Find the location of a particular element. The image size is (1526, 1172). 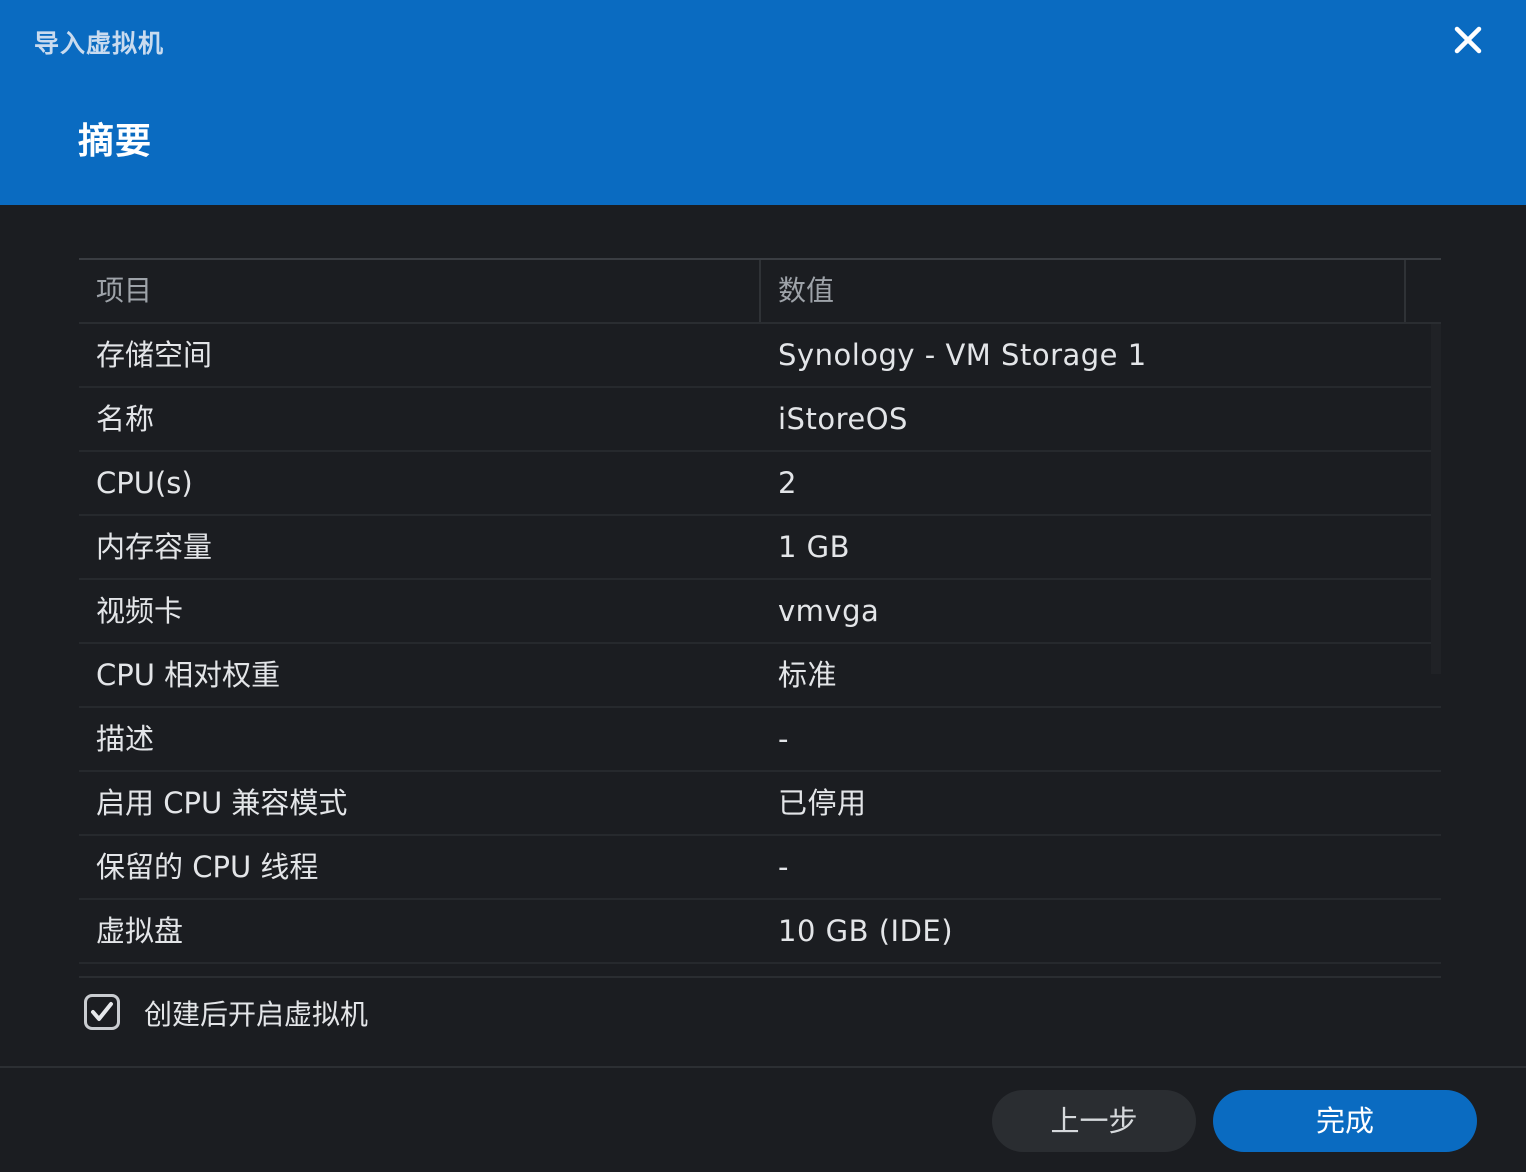

close-icon is located at coordinates (1468, 40).